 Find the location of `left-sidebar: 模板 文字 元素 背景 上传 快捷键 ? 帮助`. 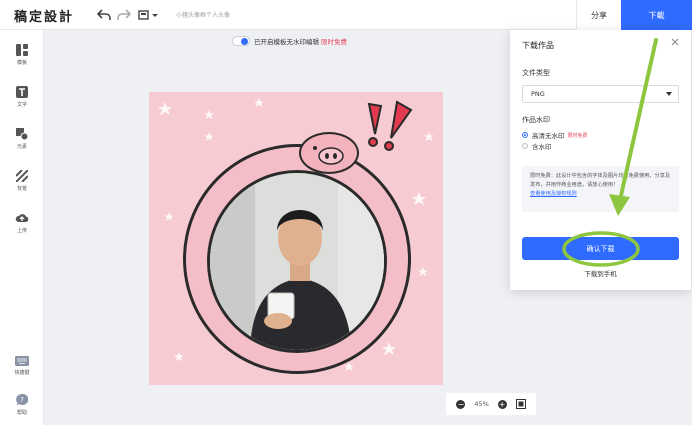

left-sidebar: 模板 文字 元素 背景 上传 快捷键 ? 帮助 is located at coordinates (22, 227).